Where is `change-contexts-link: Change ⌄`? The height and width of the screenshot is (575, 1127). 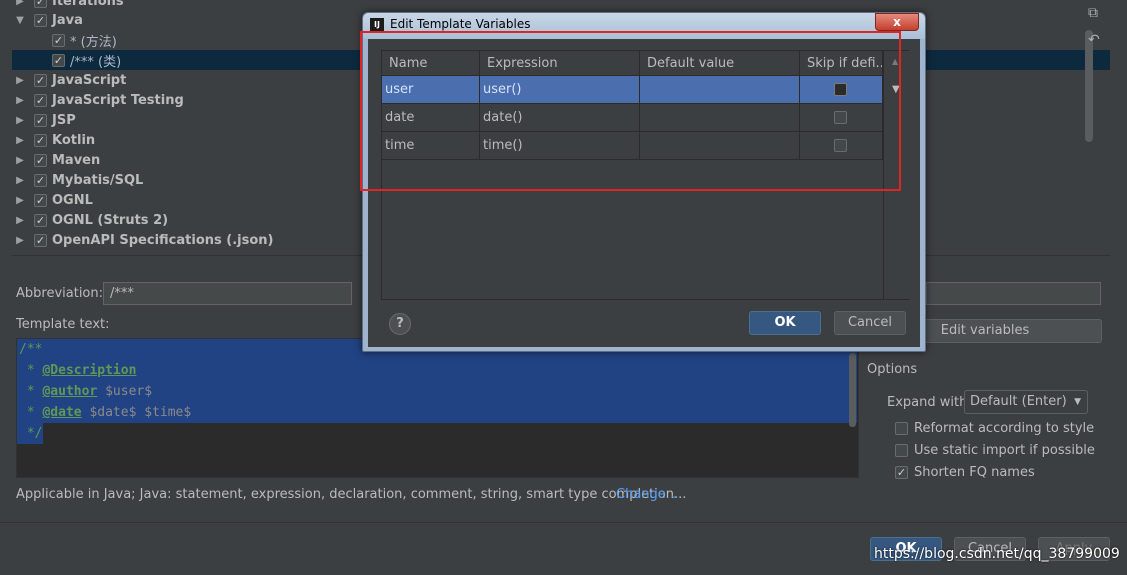
change-contexts-link: Change ⌄ is located at coordinates (646, 494).